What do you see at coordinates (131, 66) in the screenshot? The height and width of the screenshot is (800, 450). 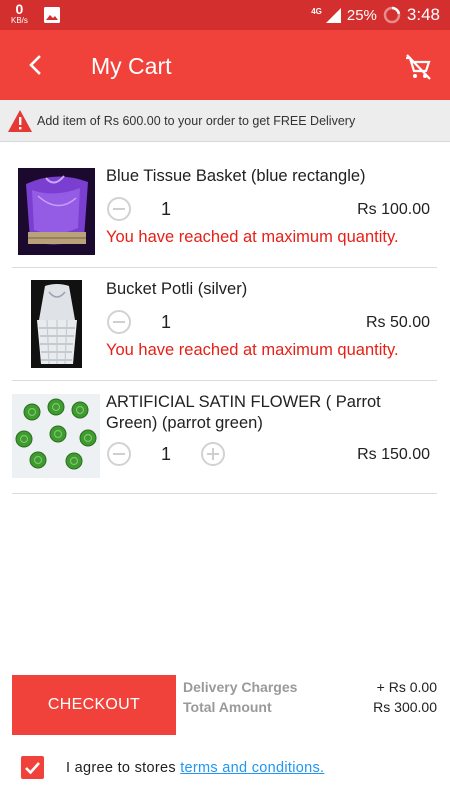 I see `page-title: My Cart` at bounding box center [131, 66].